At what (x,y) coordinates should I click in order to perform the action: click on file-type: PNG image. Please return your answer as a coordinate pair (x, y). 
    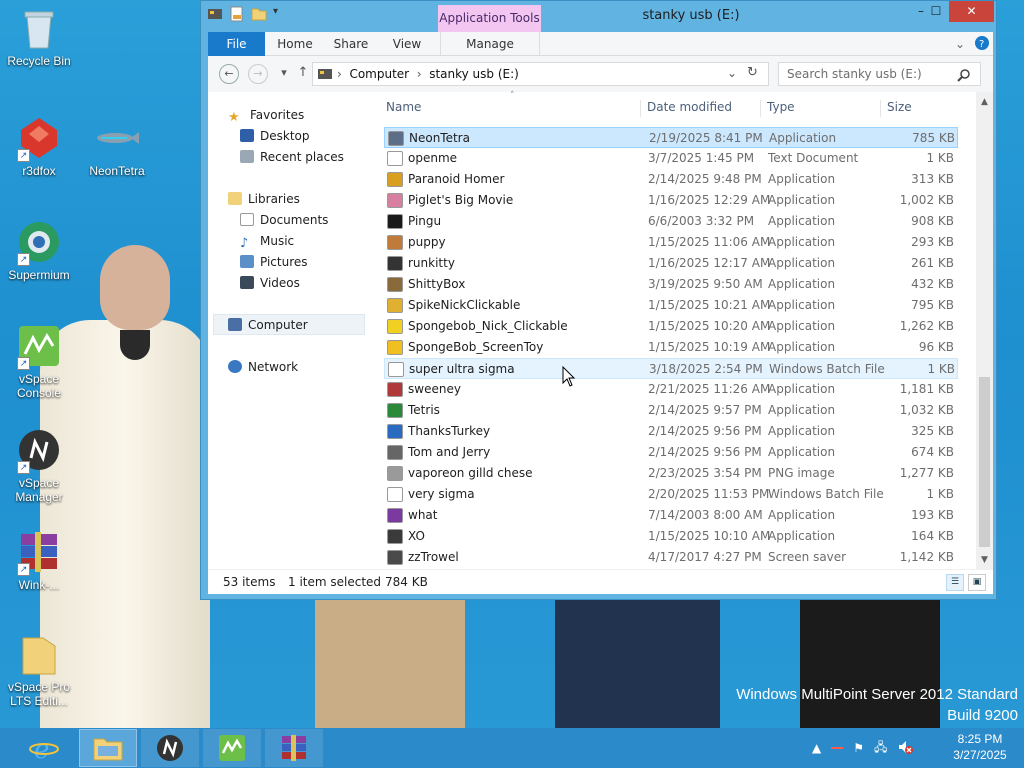
    Looking at the image, I should click on (801, 473).